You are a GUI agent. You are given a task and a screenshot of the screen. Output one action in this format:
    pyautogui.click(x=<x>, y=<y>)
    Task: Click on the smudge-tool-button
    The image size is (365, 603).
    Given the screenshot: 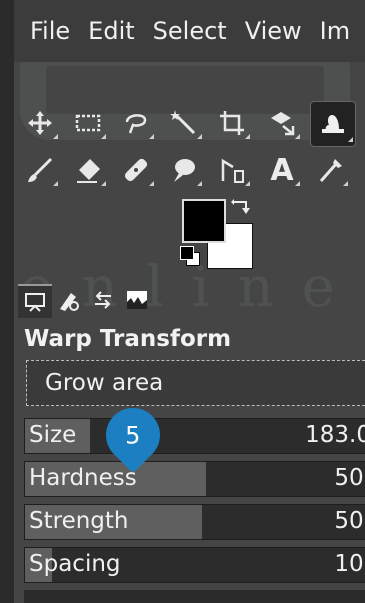 What is the action you would take?
    pyautogui.click(x=184, y=170)
    